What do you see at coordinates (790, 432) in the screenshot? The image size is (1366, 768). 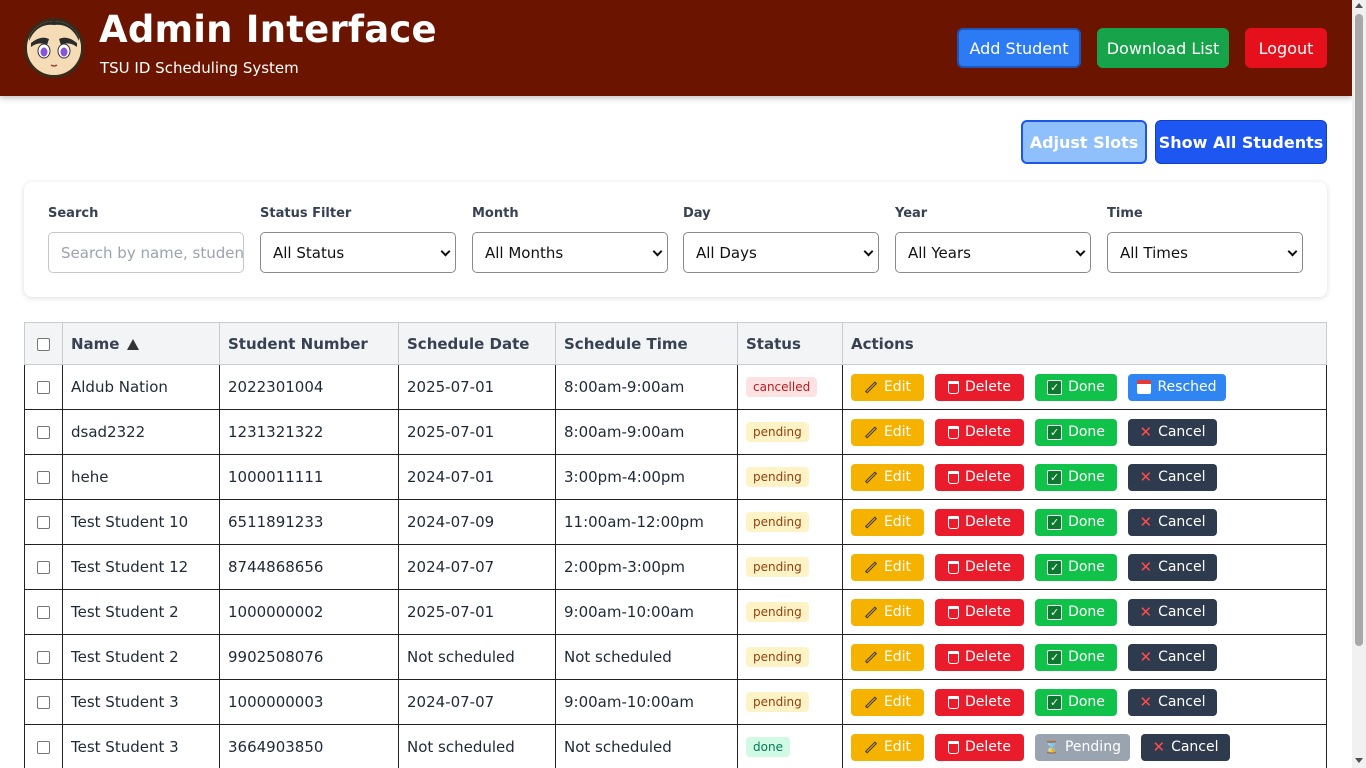 I see `status-cell: pending` at bounding box center [790, 432].